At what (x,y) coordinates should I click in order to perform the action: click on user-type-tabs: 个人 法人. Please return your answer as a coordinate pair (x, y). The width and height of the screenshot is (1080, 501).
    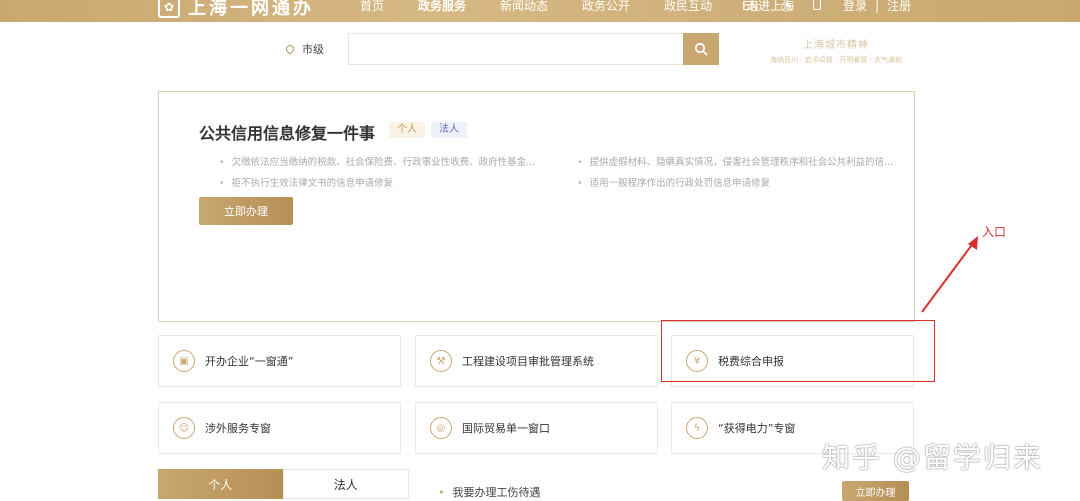
    Looking at the image, I should click on (283, 484).